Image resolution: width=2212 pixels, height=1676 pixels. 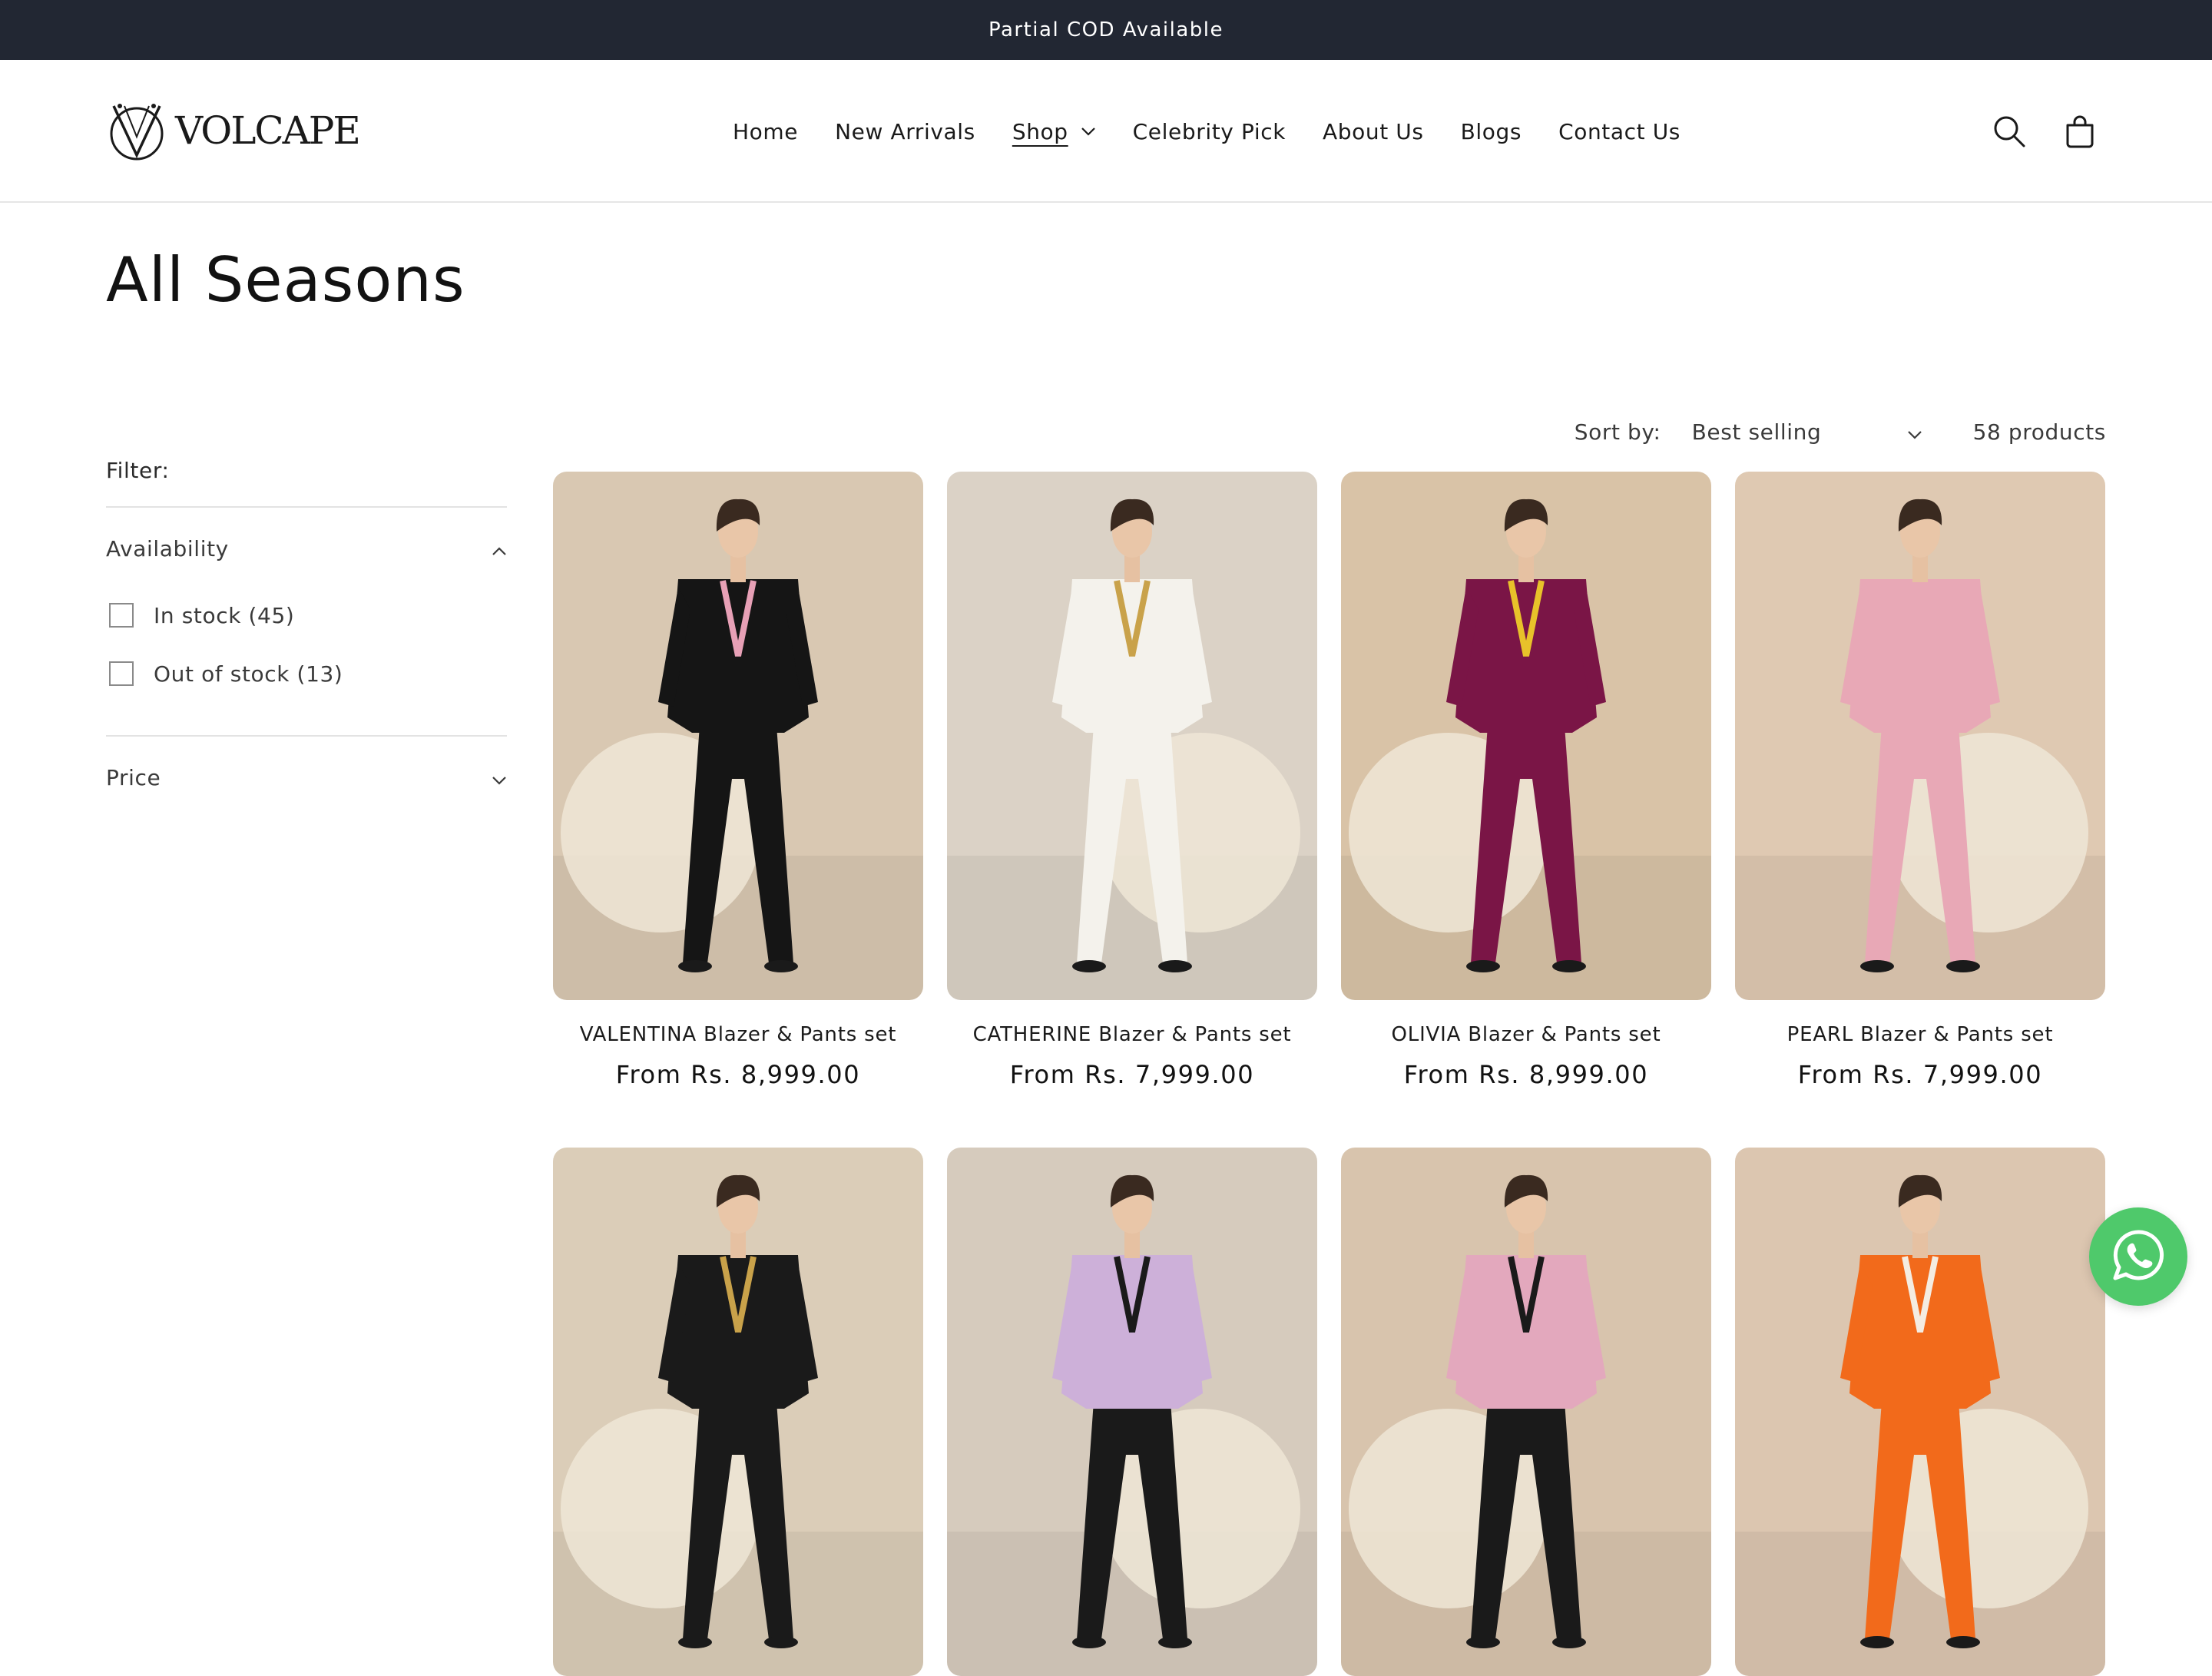 I want to click on chevron-up-icon, so click(x=500, y=548).